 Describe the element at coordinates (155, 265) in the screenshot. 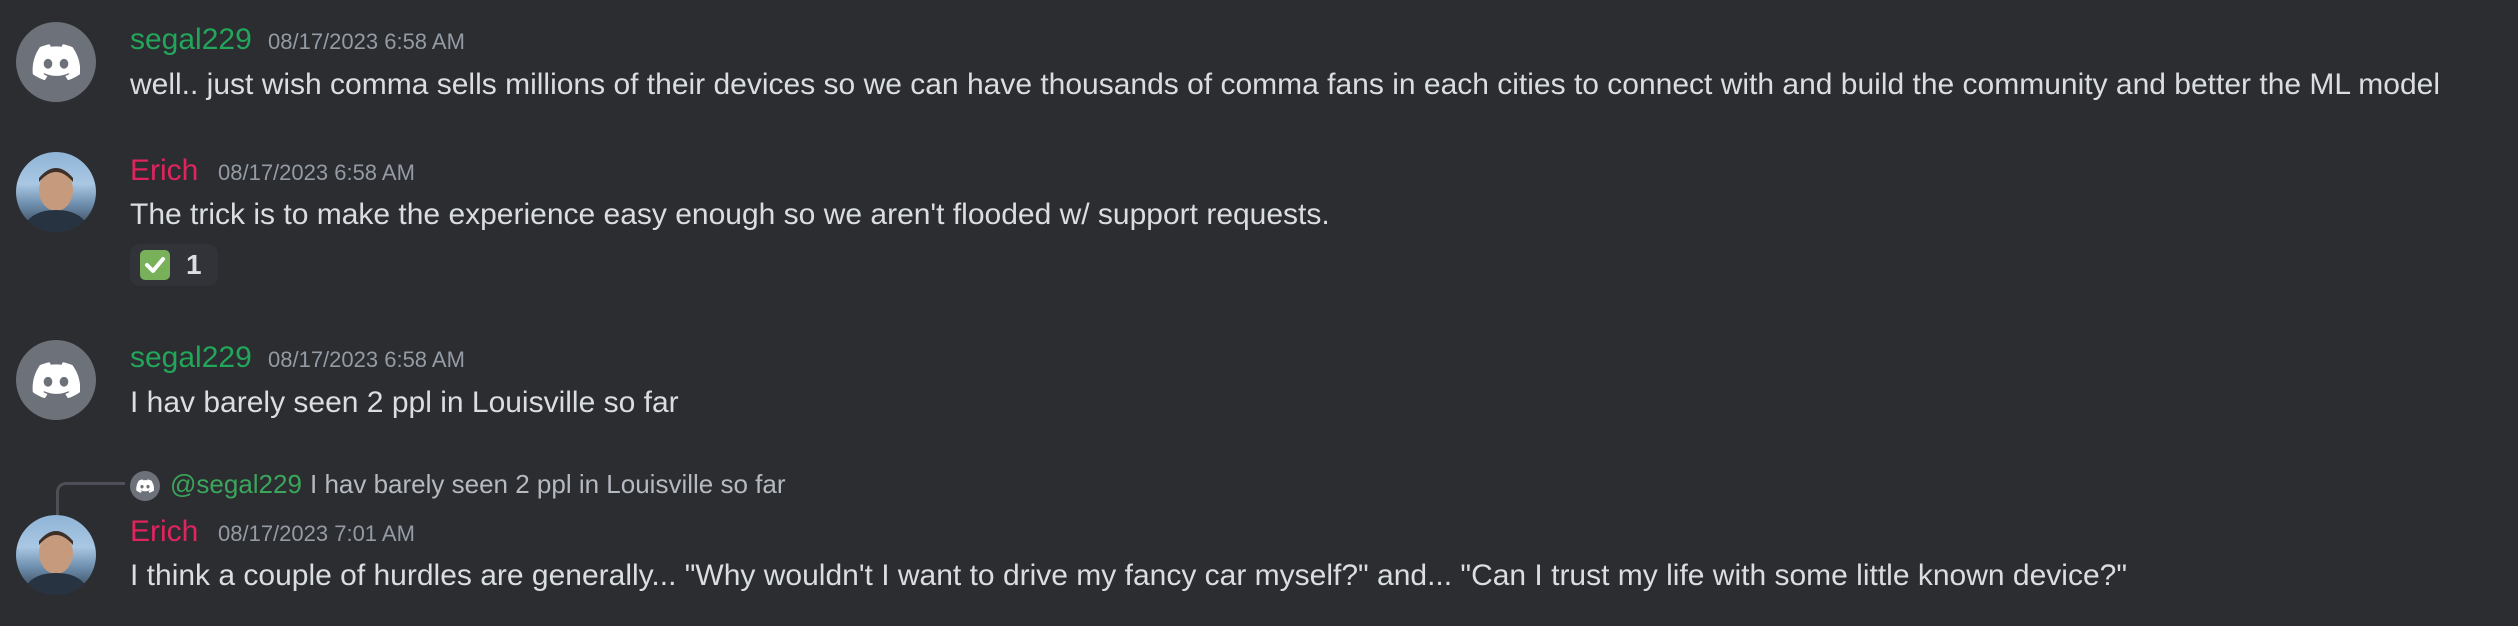

I see `white-check-mark-icon` at that location.